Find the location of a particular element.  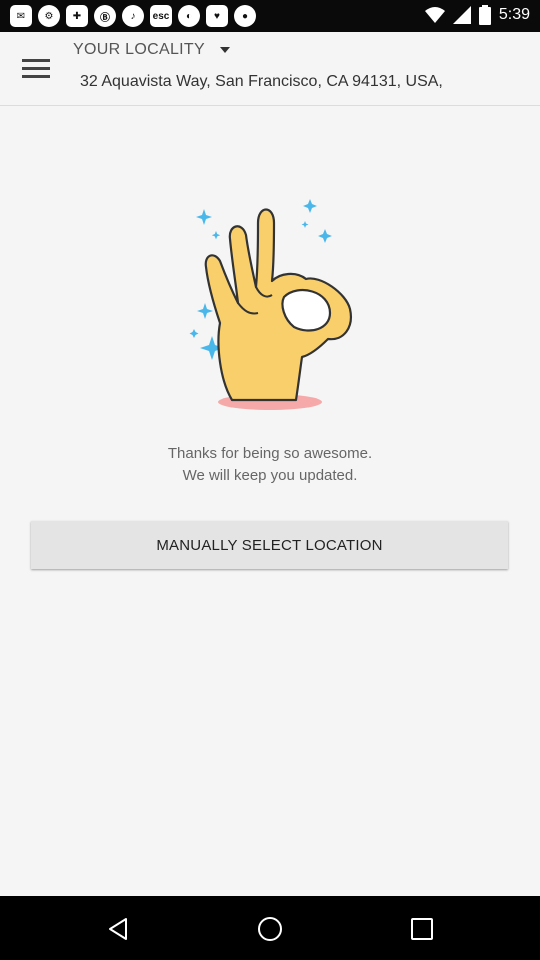

notification-icon: ♪ is located at coordinates (133, 16).